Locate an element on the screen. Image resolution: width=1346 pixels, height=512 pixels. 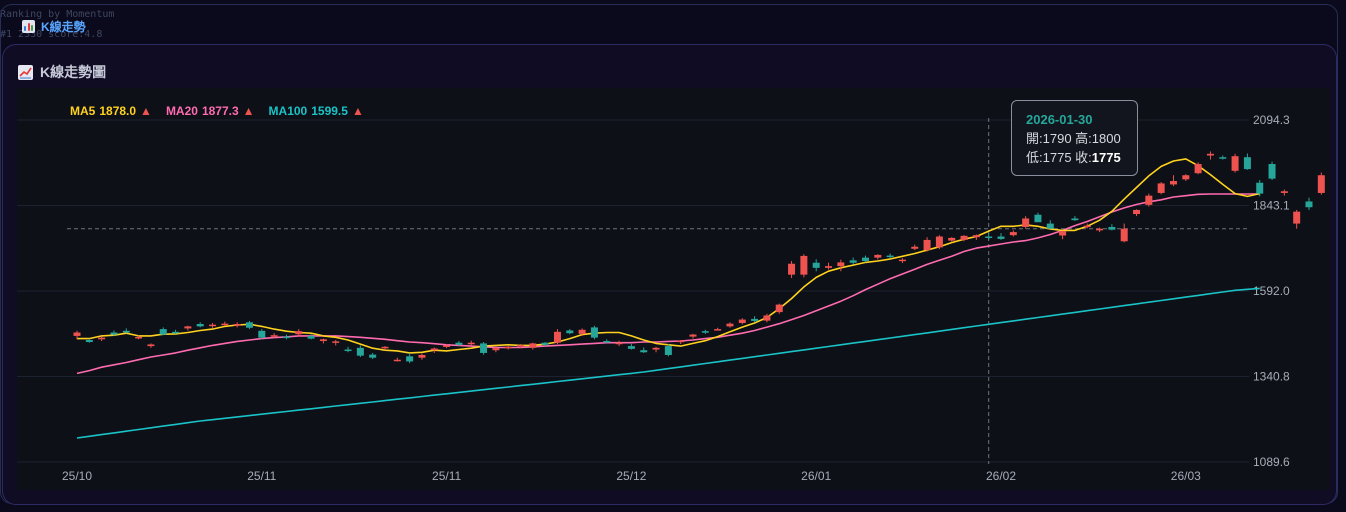
legend-ma20-value: 1877.3 is located at coordinates (220, 111).